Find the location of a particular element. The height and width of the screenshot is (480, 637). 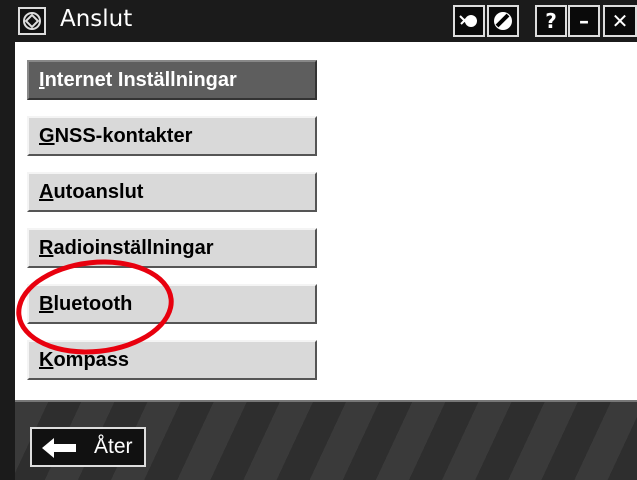

help-button: ? is located at coordinates (551, 21).